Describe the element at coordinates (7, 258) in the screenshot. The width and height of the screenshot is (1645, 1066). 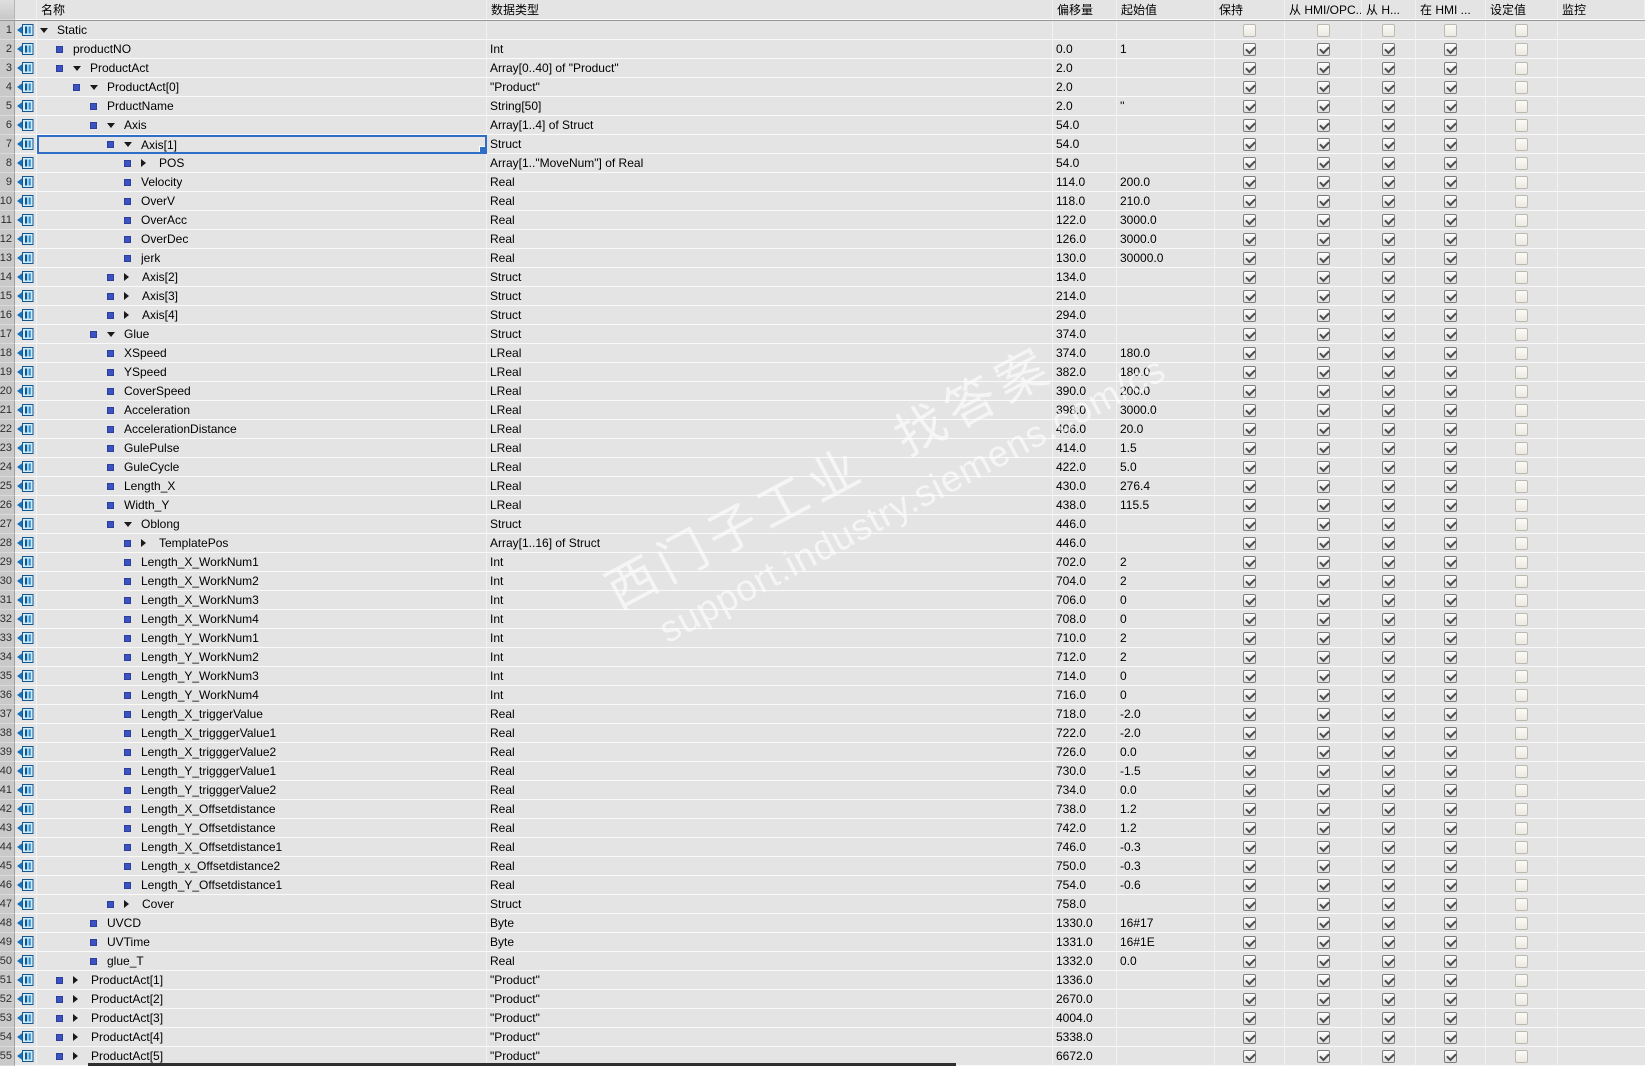
I see `row-number-cell: 13` at that location.